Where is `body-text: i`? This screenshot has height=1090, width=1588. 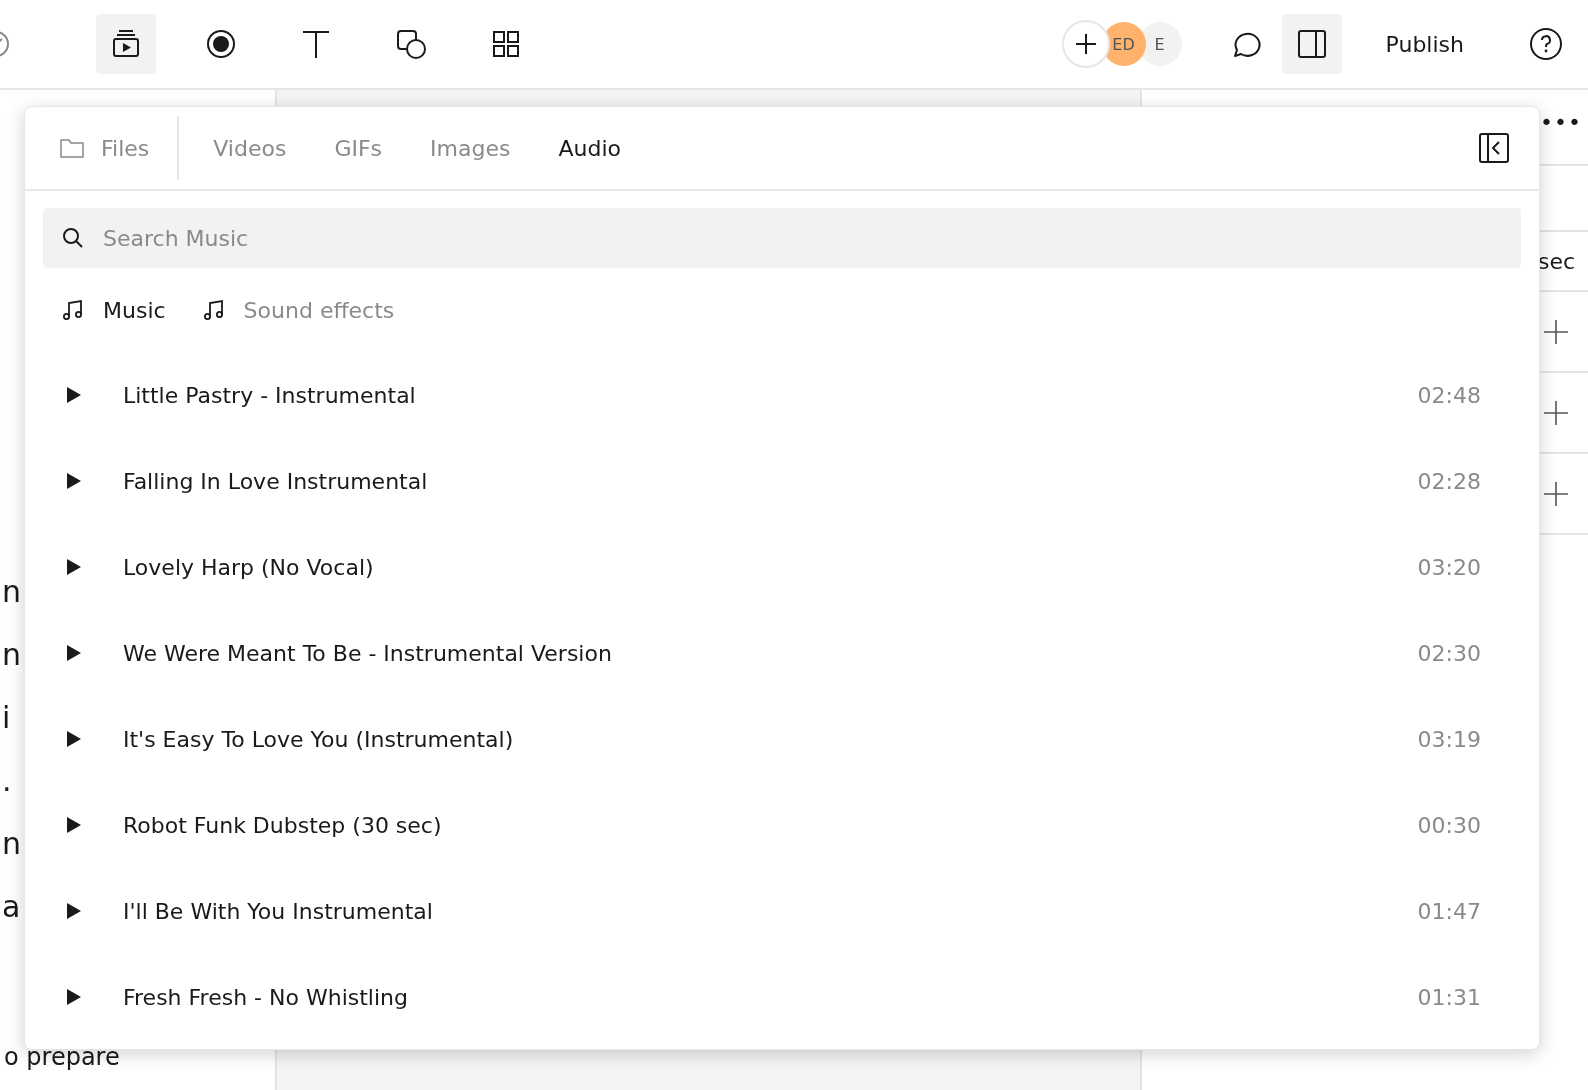
body-text: i is located at coordinates (6, 718).